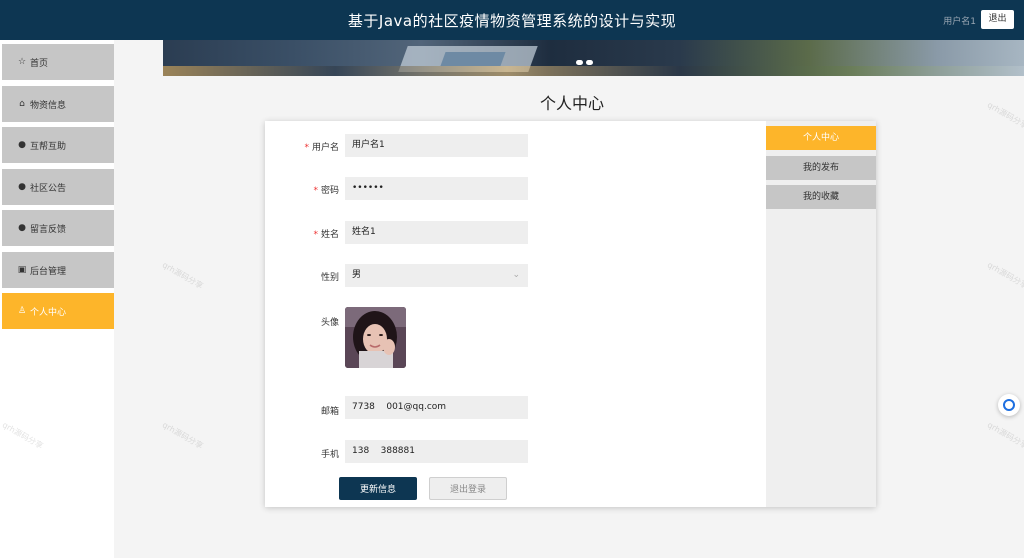 The height and width of the screenshot is (558, 1024). What do you see at coordinates (997, 19) in the screenshot?
I see `logout-button: 退出` at bounding box center [997, 19].